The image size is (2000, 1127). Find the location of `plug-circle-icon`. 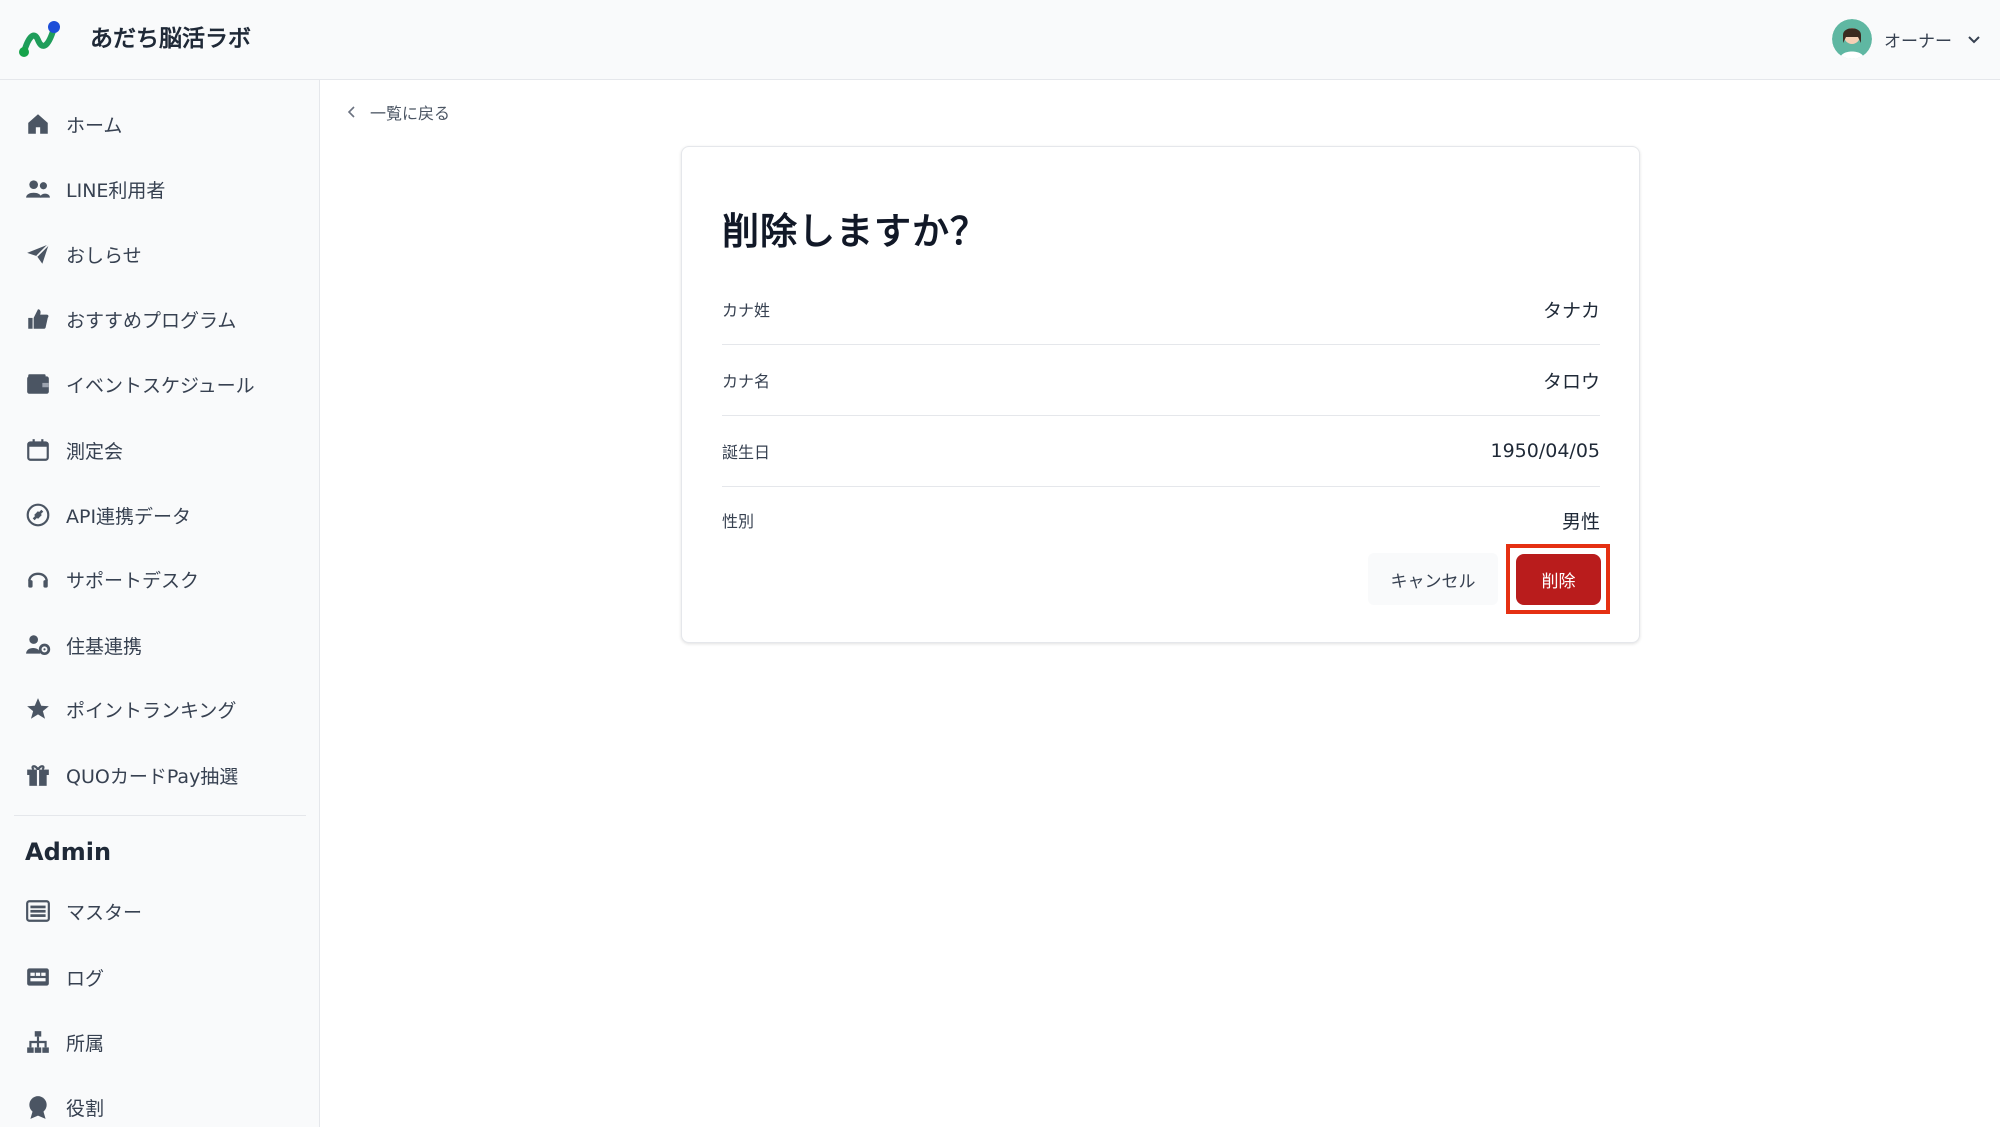

plug-circle-icon is located at coordinates (38, 515).